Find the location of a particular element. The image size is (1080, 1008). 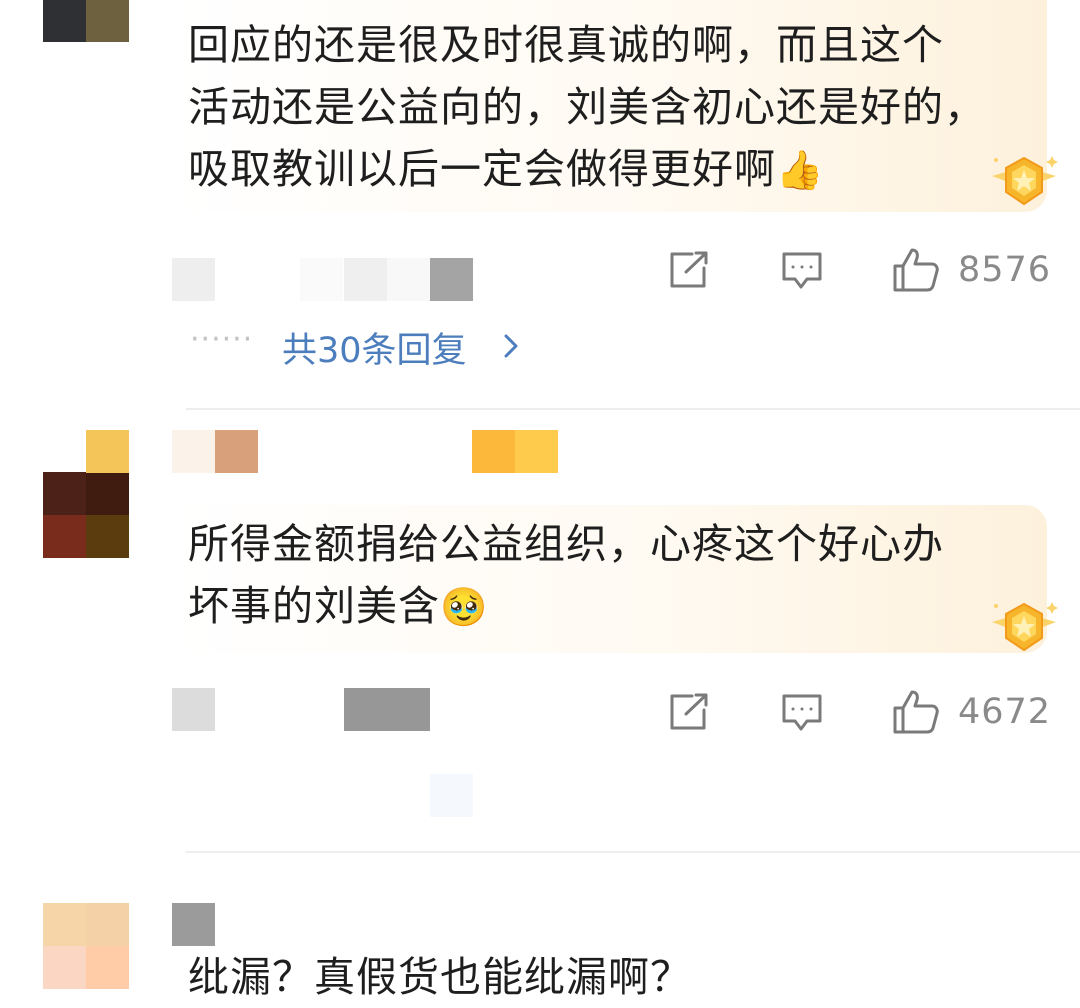

chevron-right-icon is located at coordinates (511, 348).